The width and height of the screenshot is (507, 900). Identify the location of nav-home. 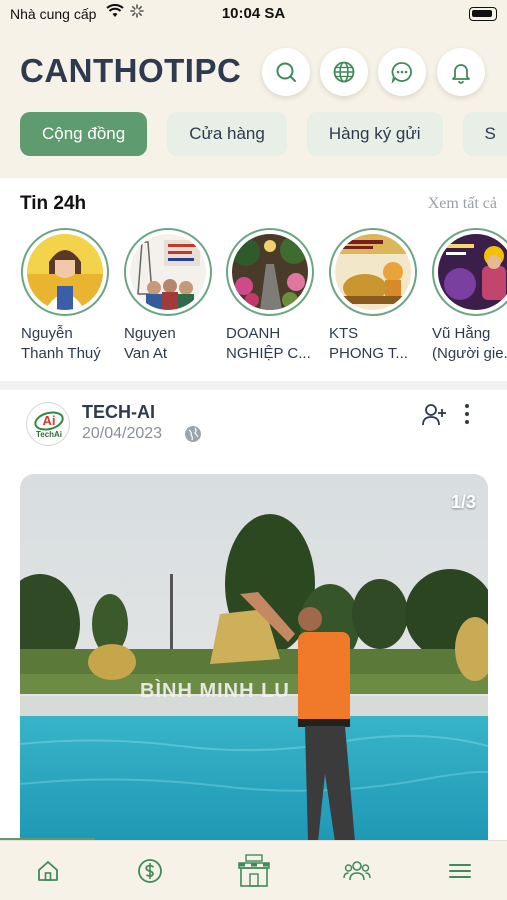
(48, 871).